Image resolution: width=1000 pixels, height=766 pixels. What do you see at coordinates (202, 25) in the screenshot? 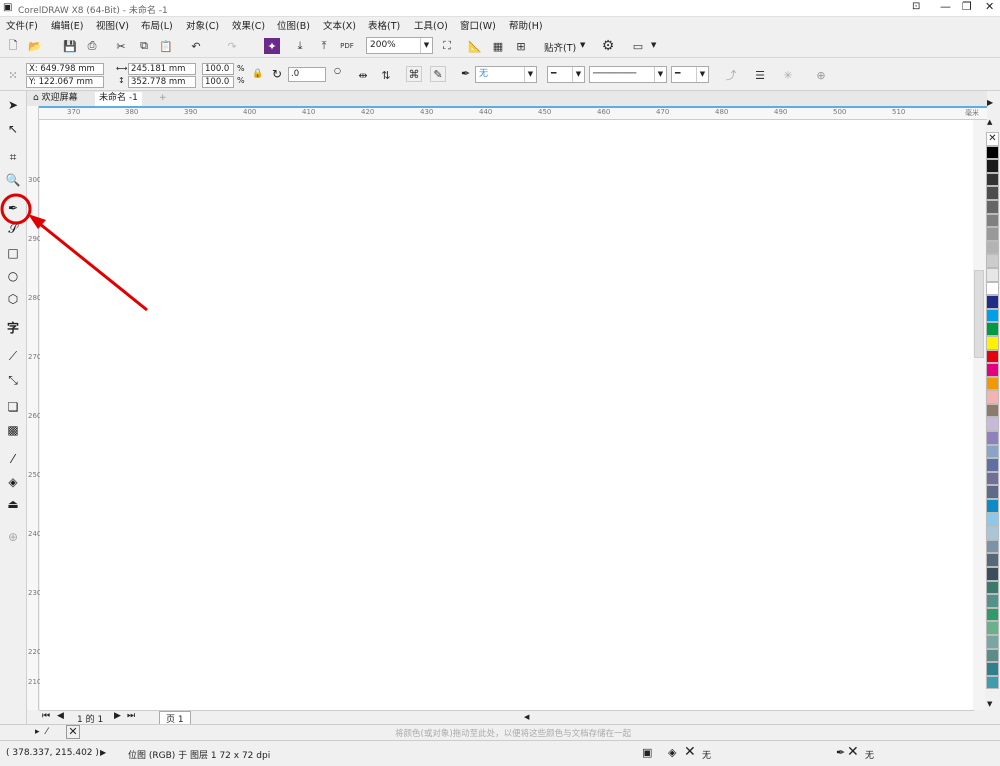
I see `menu-object: 对象(C)` at bounding box center [202, 25].